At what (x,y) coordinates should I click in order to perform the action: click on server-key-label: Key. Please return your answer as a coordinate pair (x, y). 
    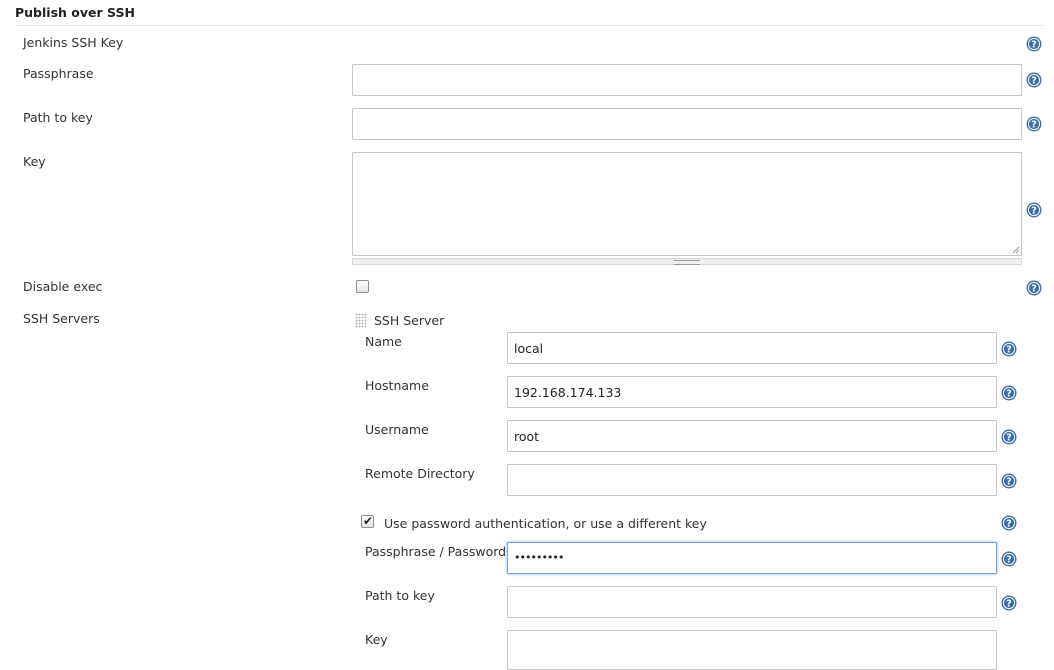
    Looking at the image, I should click on (376, 639).